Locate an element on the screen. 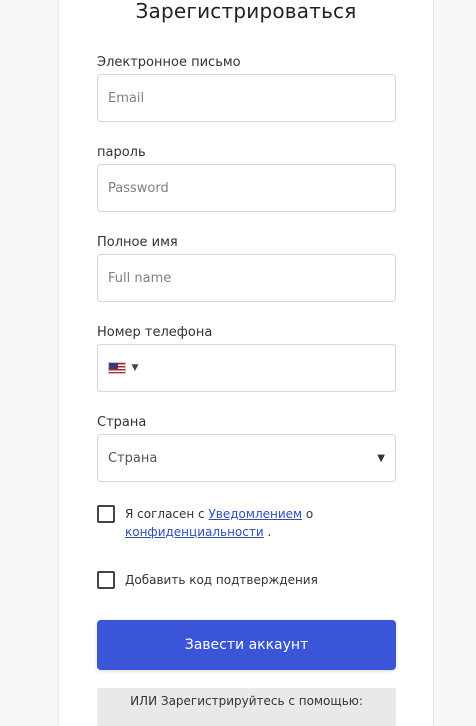 This screenshot has height=726, width=476. country-label: Страна is located at coordinates (122, 422).